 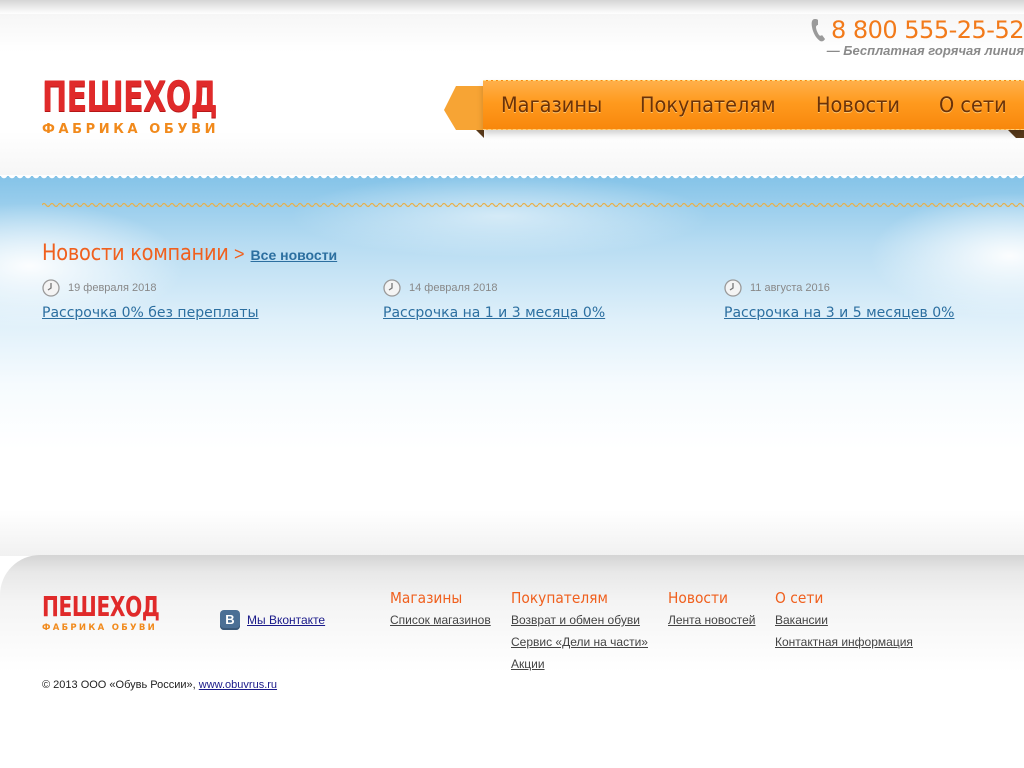 I want to click on copyright-site-link: www.obuvrus.ru, so click(x=238, y=685).